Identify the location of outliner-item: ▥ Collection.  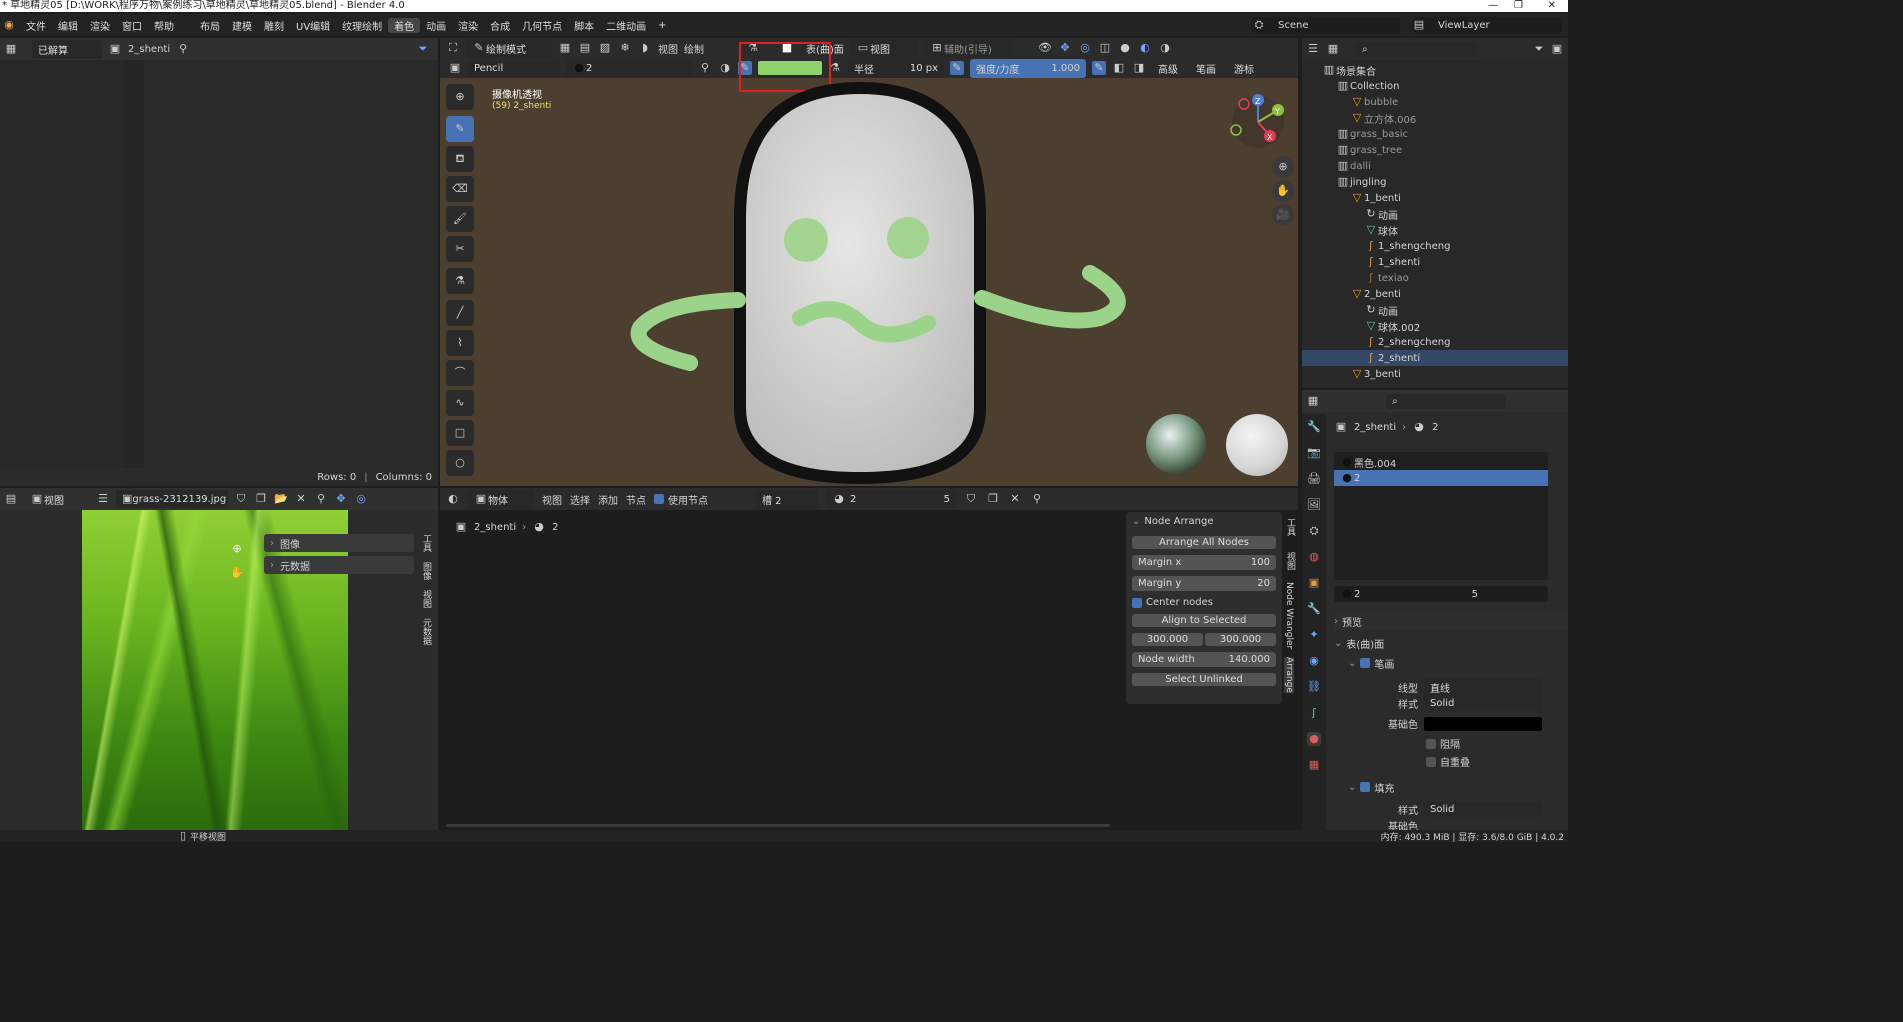
(1435, 86).